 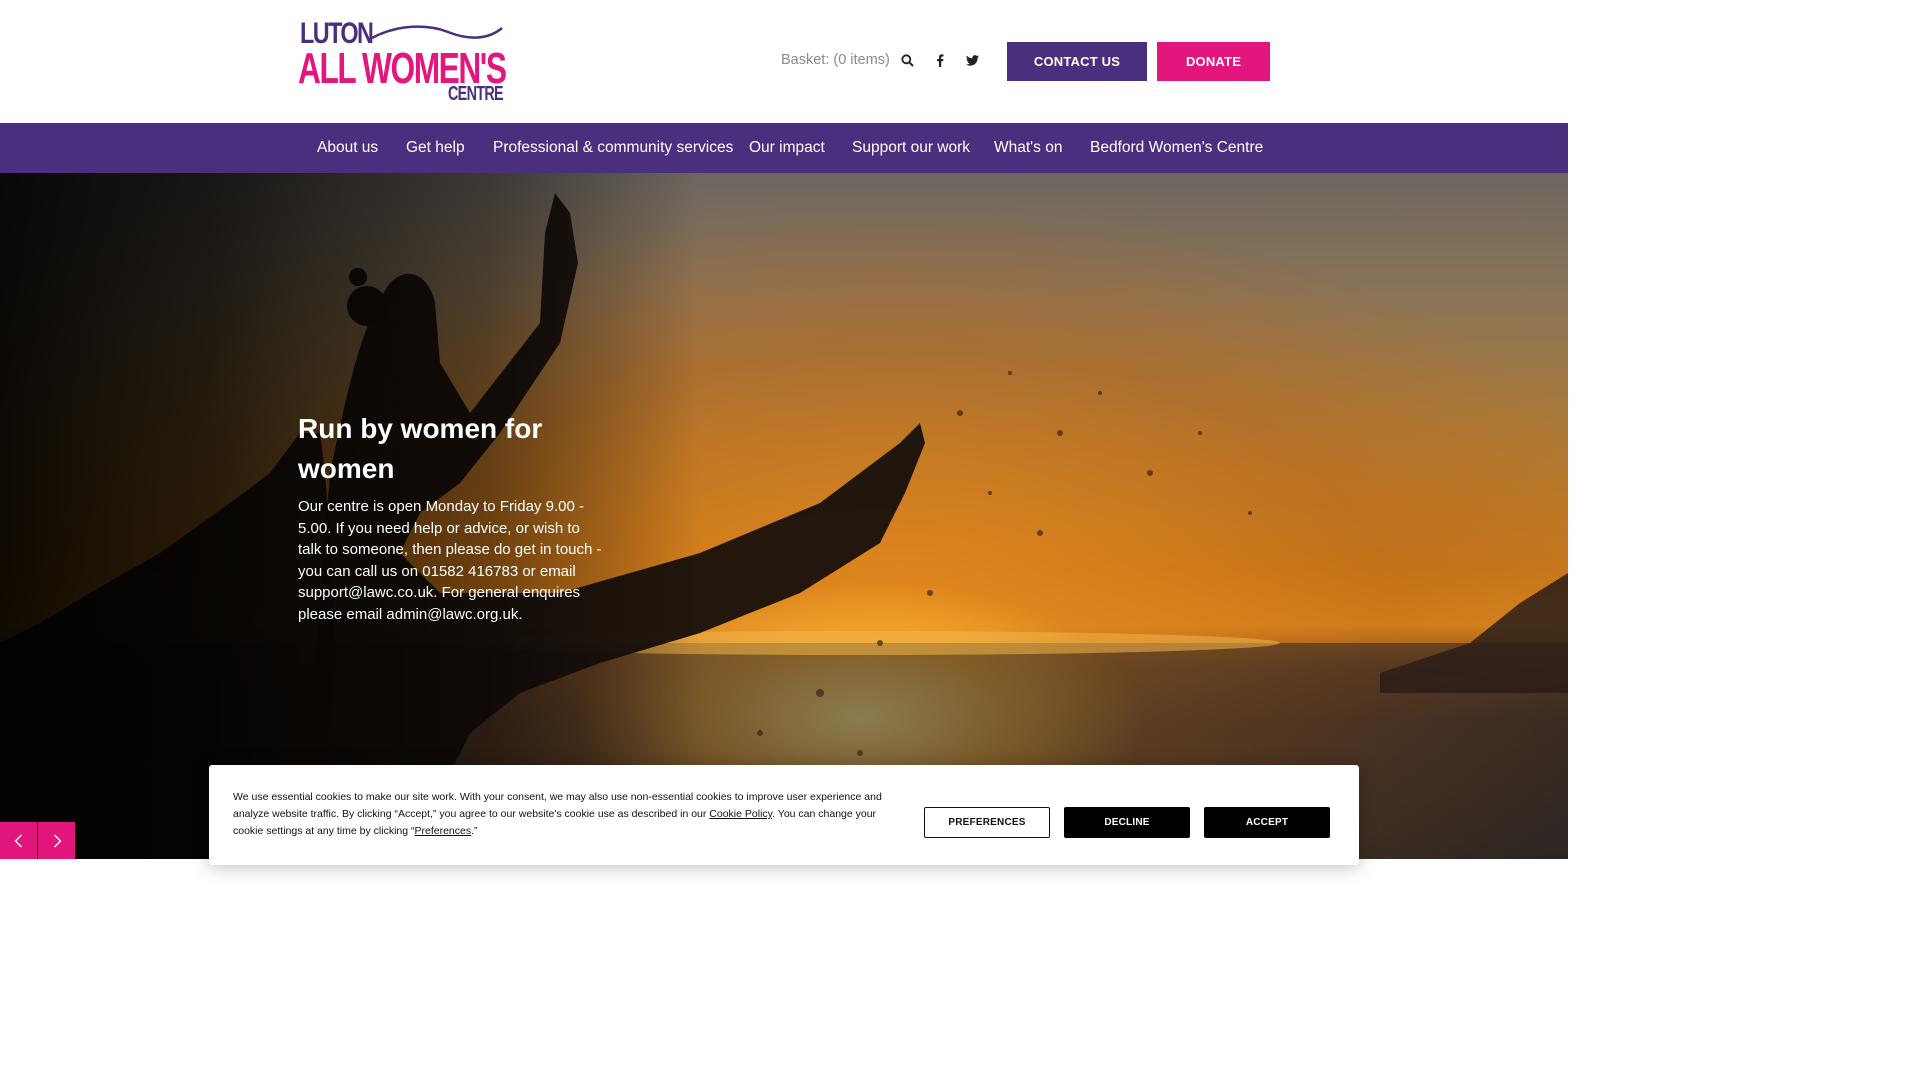 What do you see at coordinates (613, 148) in the screenshot?
I see `nav-item-professional-community-services: Professional & community services` at bounding box center [613, 148].